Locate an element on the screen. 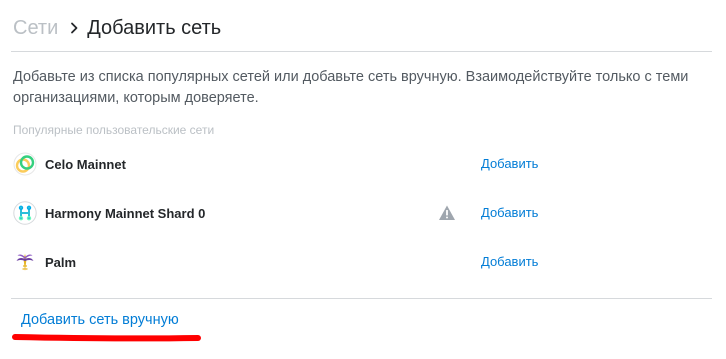 Image resolution: width=726 pixels, height=359 pixels. palm-icon is located at coordinates (25, 262).